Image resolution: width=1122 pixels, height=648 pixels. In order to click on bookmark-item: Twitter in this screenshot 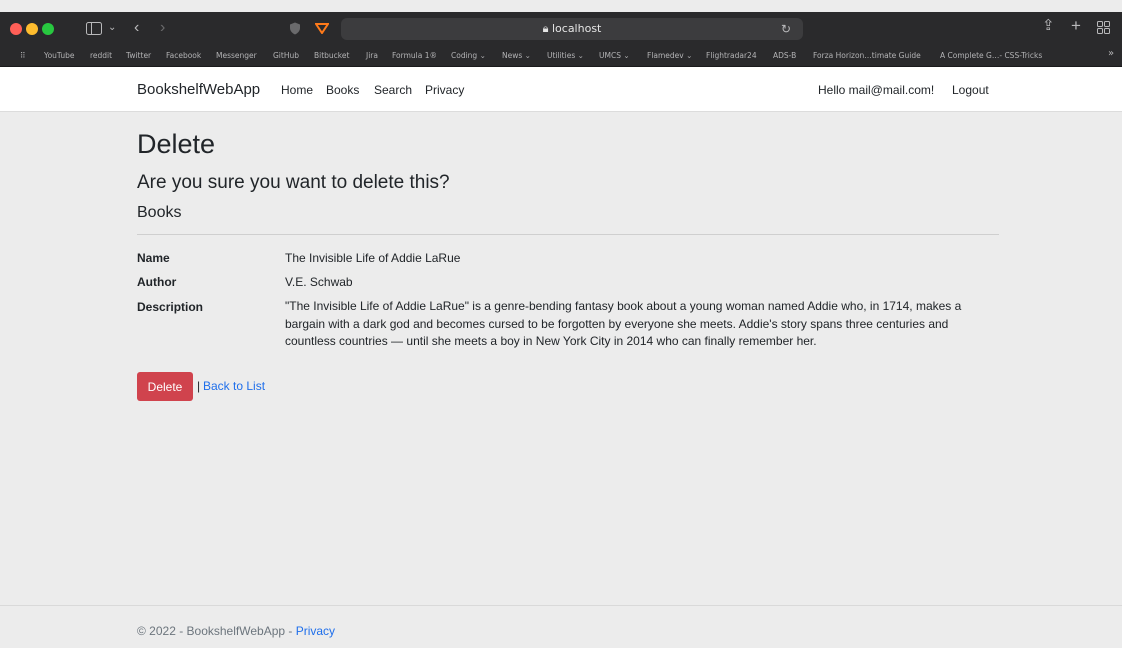, I will do `click(138, 55)`.